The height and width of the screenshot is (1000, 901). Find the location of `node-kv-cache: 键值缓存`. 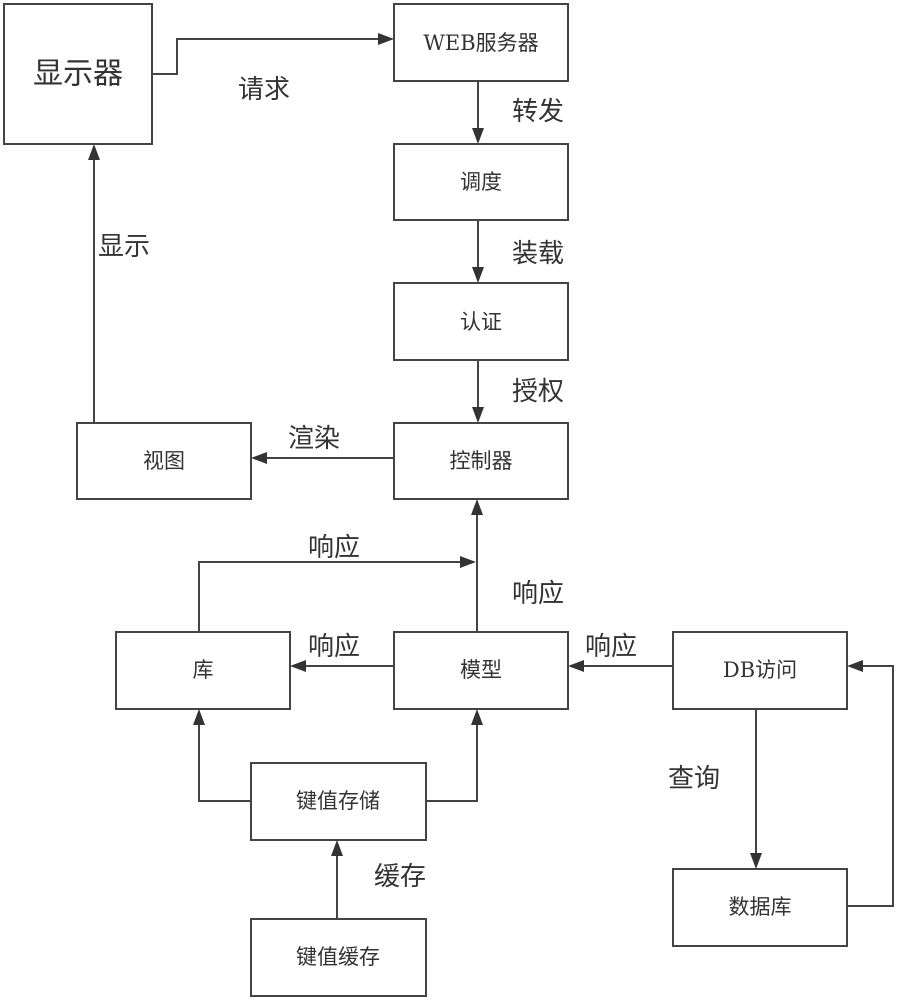

node-kv-cache: 键值缓存 is located at coordinates (338, 957).